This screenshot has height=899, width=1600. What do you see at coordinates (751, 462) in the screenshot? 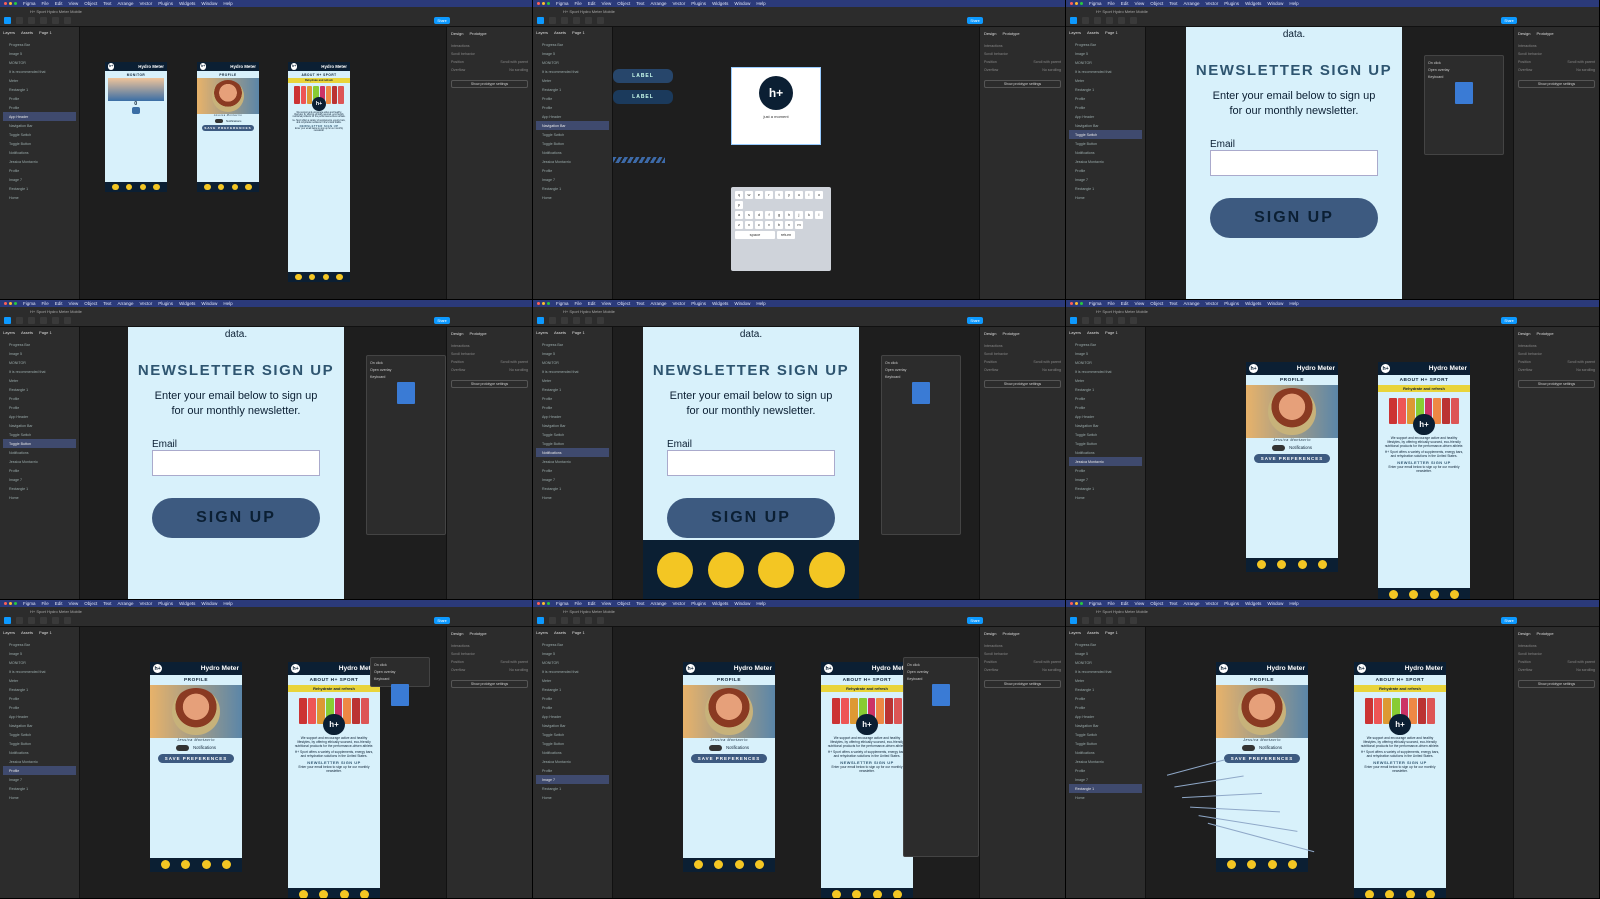
I see `email-input` at bounding box center [751, 462].